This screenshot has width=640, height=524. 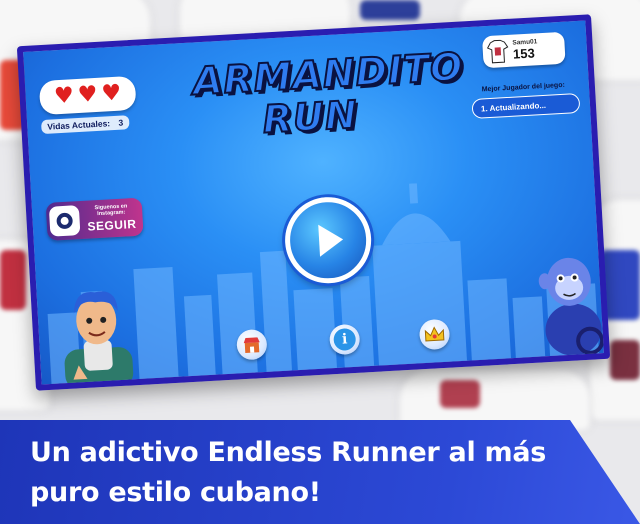 What do you see at coordinates (288, 452) in the screenshot?
I see `banner-line-1: Un adictivo Endless Runner al más` at bounding box center [288, 452].